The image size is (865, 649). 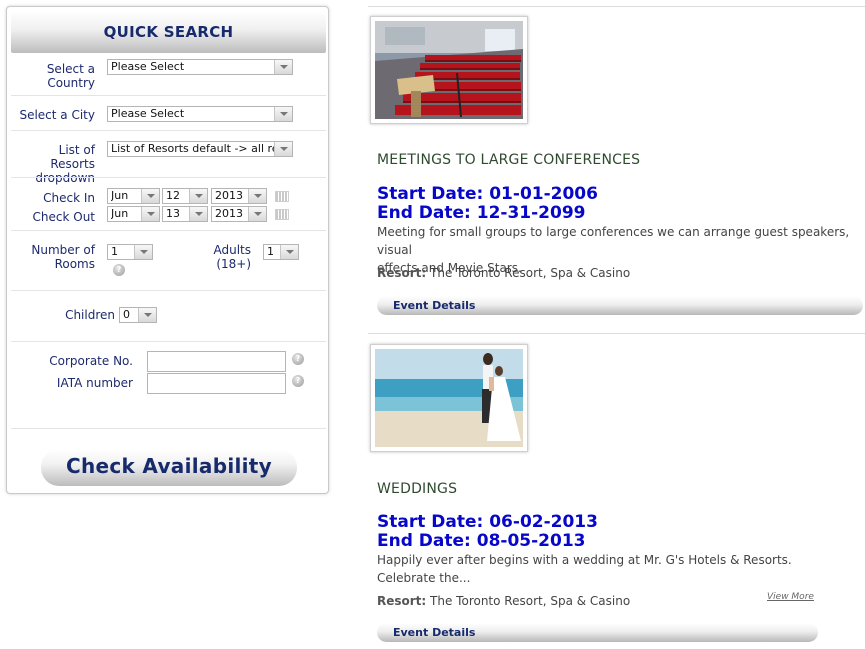 I want to click on event-start-date: Start Date: 01-01-2006, so click(x=487, y=194).